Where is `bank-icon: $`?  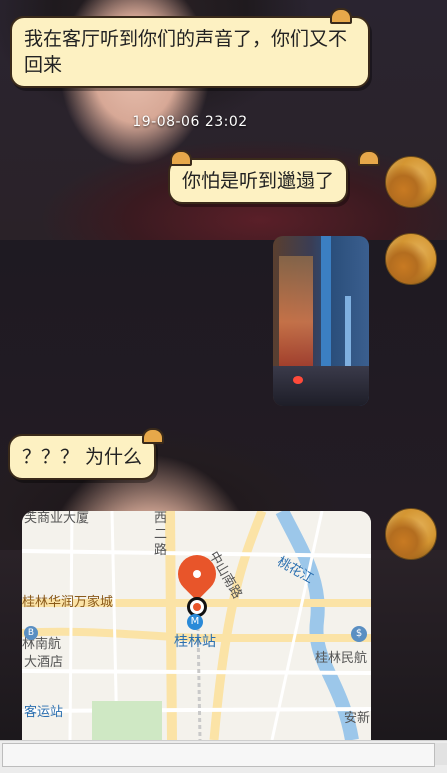
bank-icon: $ is located at coordinates (359, 634).